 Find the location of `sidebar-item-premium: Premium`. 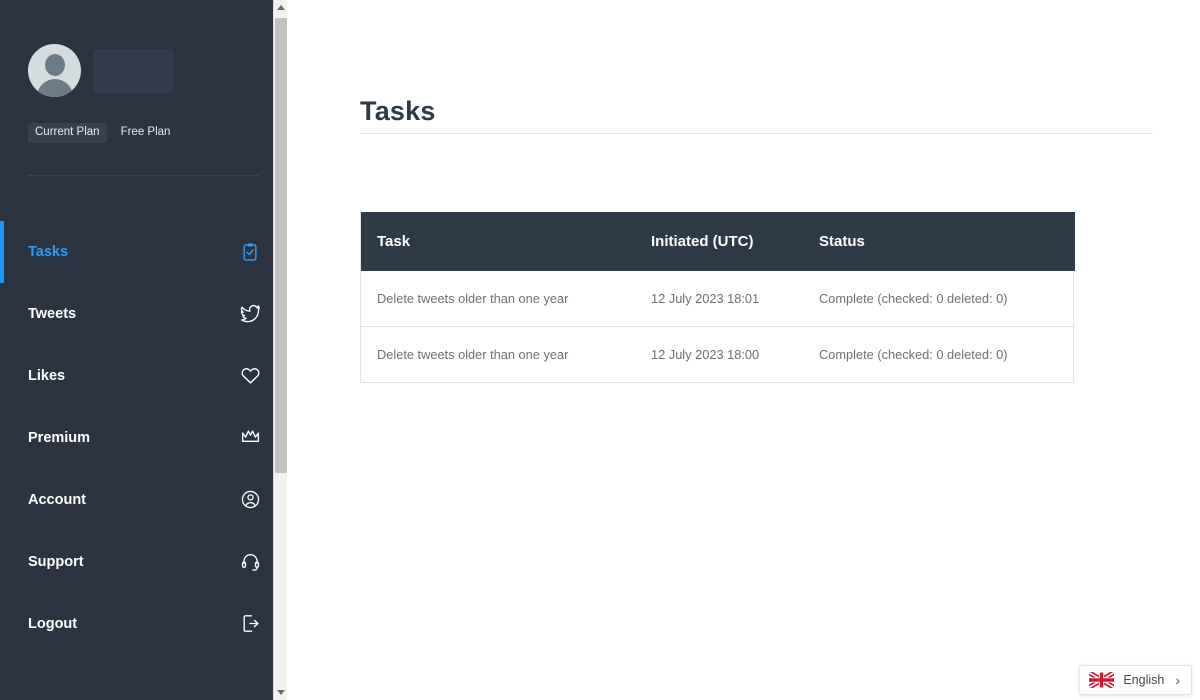

sidebar-item-premium: Premium is located at coordinates (143, 438).